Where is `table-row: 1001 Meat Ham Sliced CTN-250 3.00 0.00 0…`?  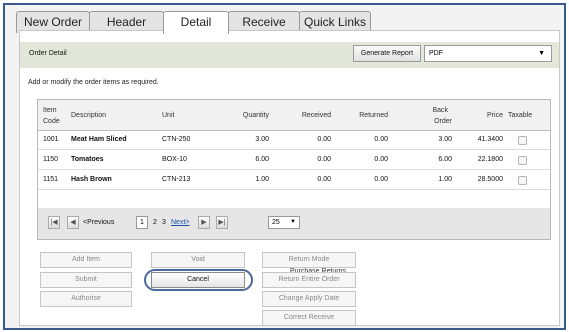
table-row: 1001 Meat Ham Sliced CTN-250 3.00 0.00 0… is located at coordinates (294, 140).